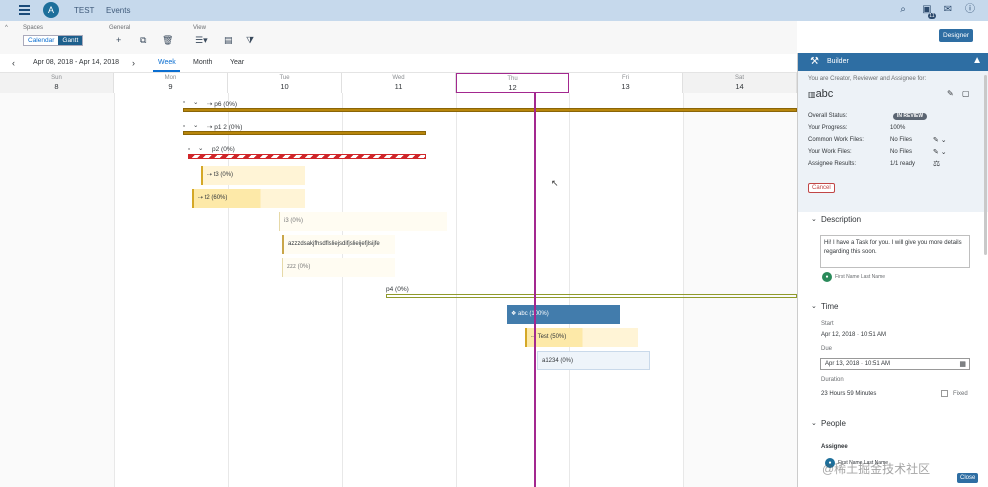 This screenshot has width=988, height=487. Describe the element at coordinates (832, 380) in the screenshot. I see `duration-label: Duration` at that location.